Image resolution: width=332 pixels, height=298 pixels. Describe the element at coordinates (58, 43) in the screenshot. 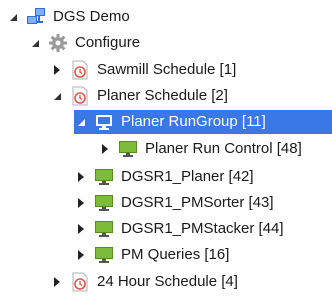

I see `gear-icon` at that location.